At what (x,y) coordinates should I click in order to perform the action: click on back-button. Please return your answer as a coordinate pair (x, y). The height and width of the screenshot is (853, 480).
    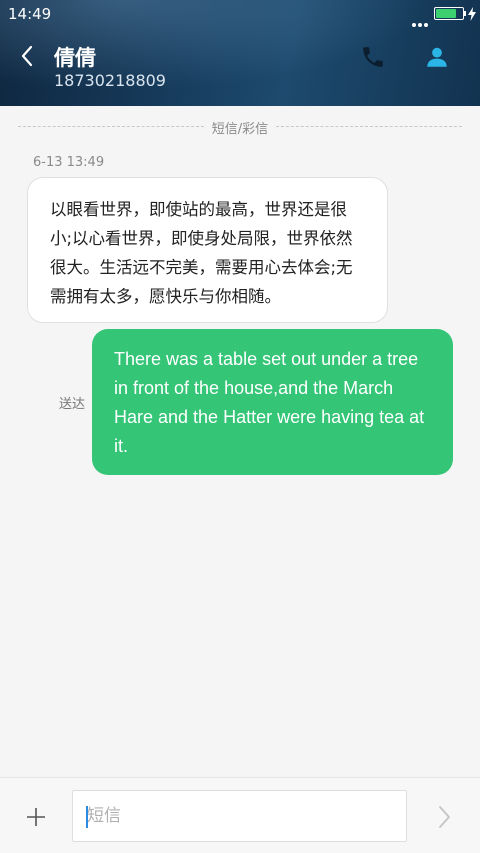
    Looking at the image, I should click on (28, 56).